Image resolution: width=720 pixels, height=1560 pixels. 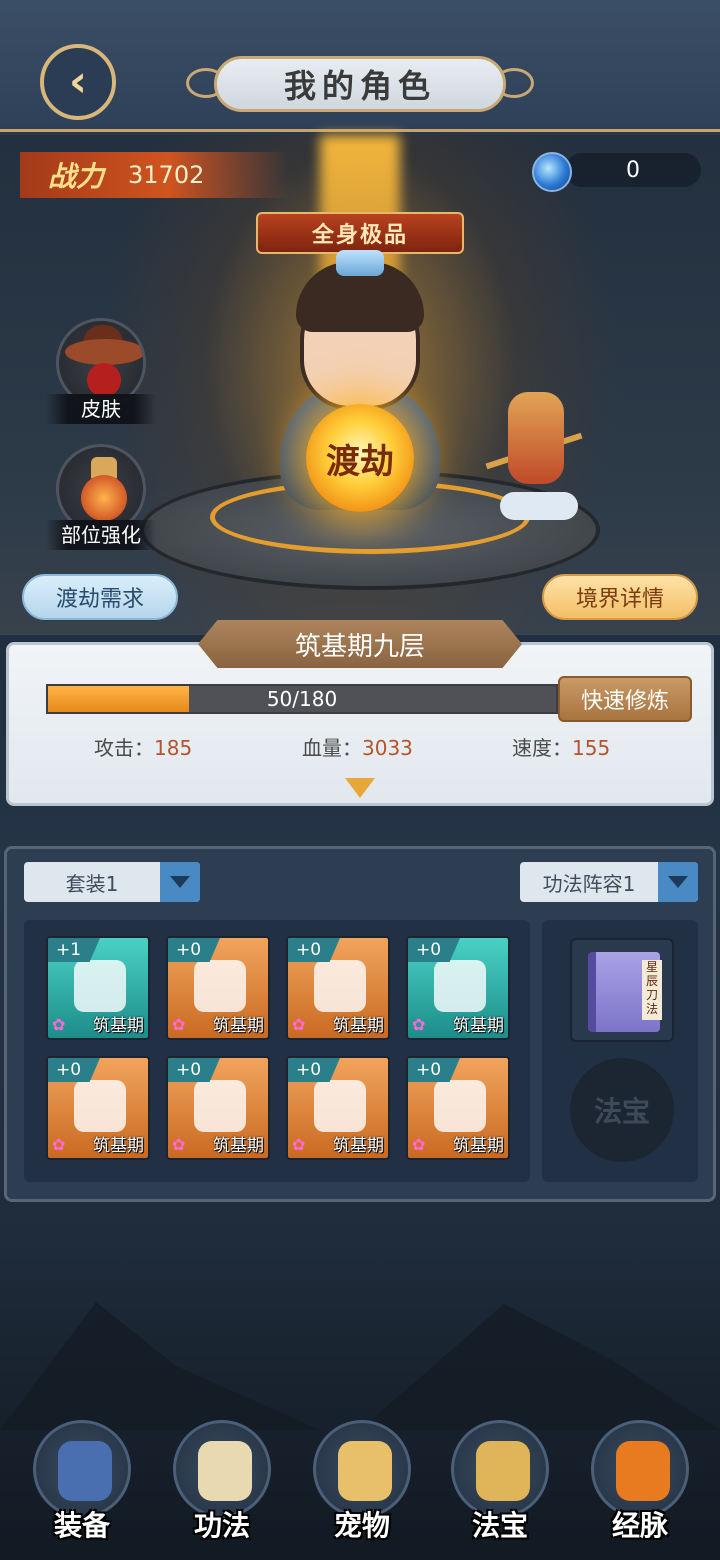 I want to click on book-title: 星辰刀法, so click(x=652, y=990).